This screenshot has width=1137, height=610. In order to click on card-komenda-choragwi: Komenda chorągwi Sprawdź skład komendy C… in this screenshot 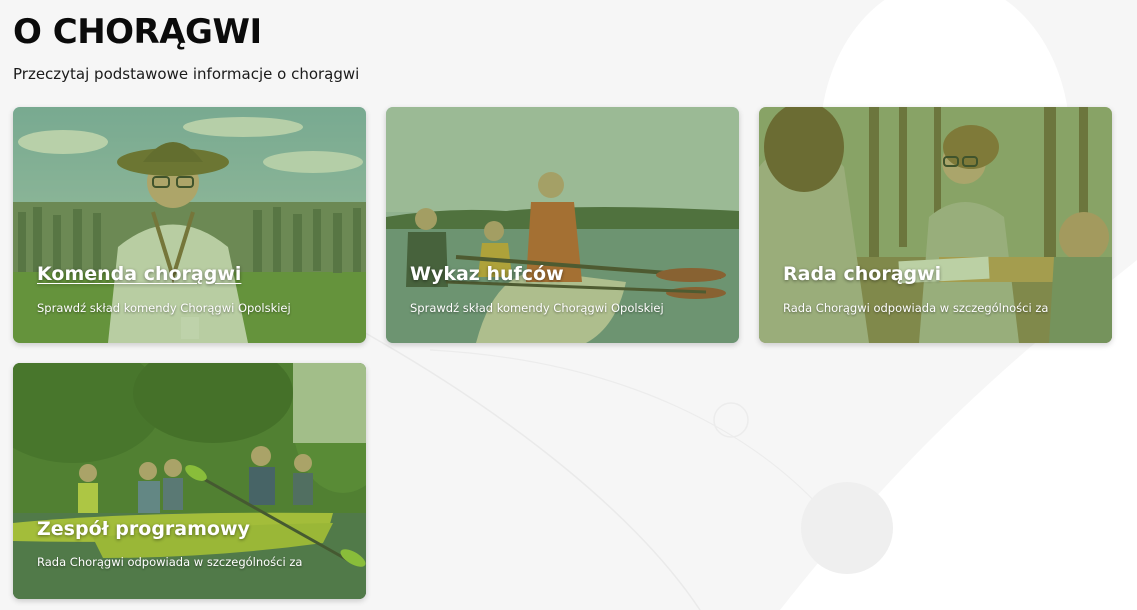, I will do `click(189, 225)`.